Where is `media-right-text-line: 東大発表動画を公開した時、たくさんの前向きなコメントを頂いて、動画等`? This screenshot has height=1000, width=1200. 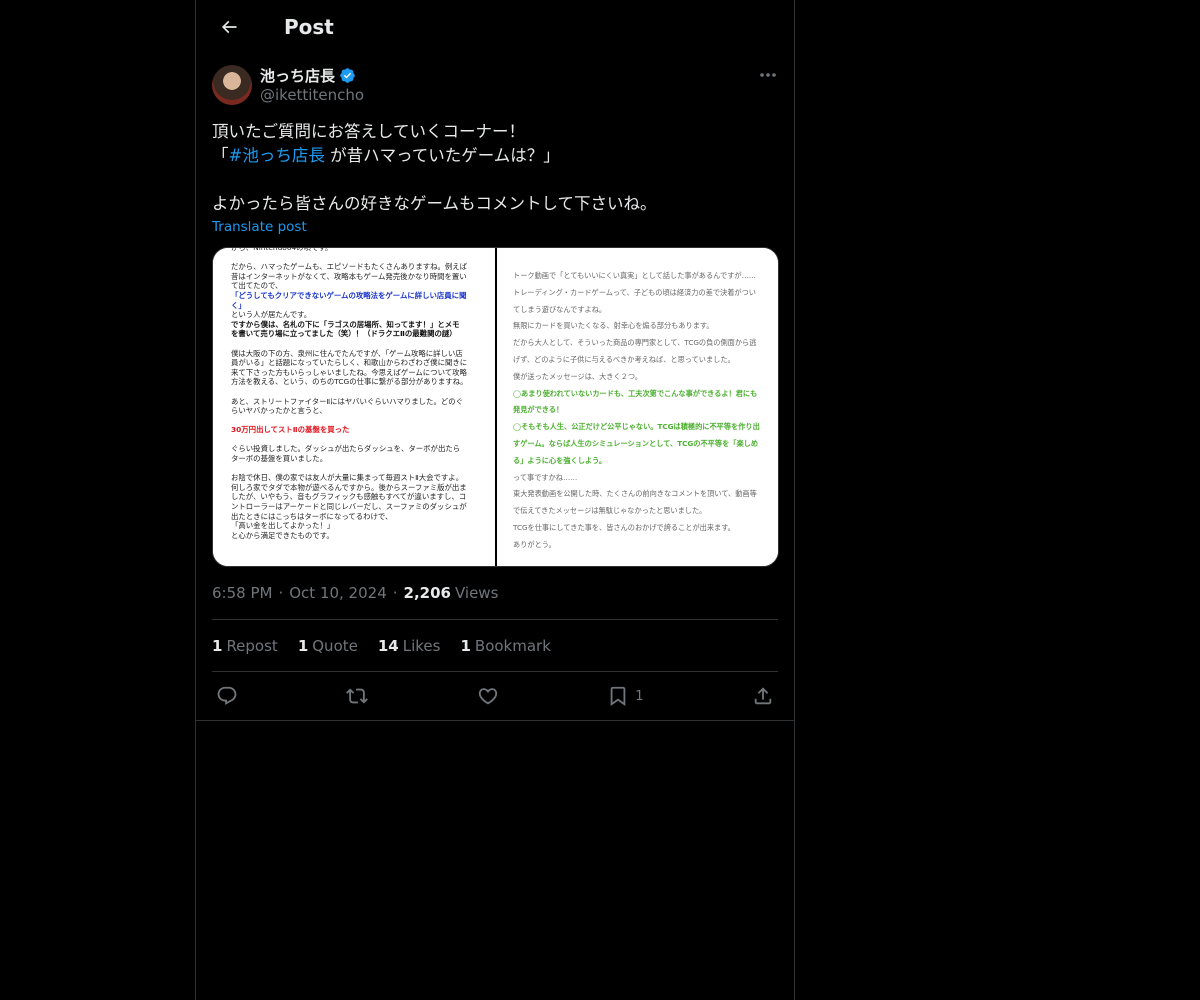
media-right-text-line: 東大発表動画を公開した時、たくさんの前向きなコメントを頂いて、動画等 is located at coordinates (635, 494).